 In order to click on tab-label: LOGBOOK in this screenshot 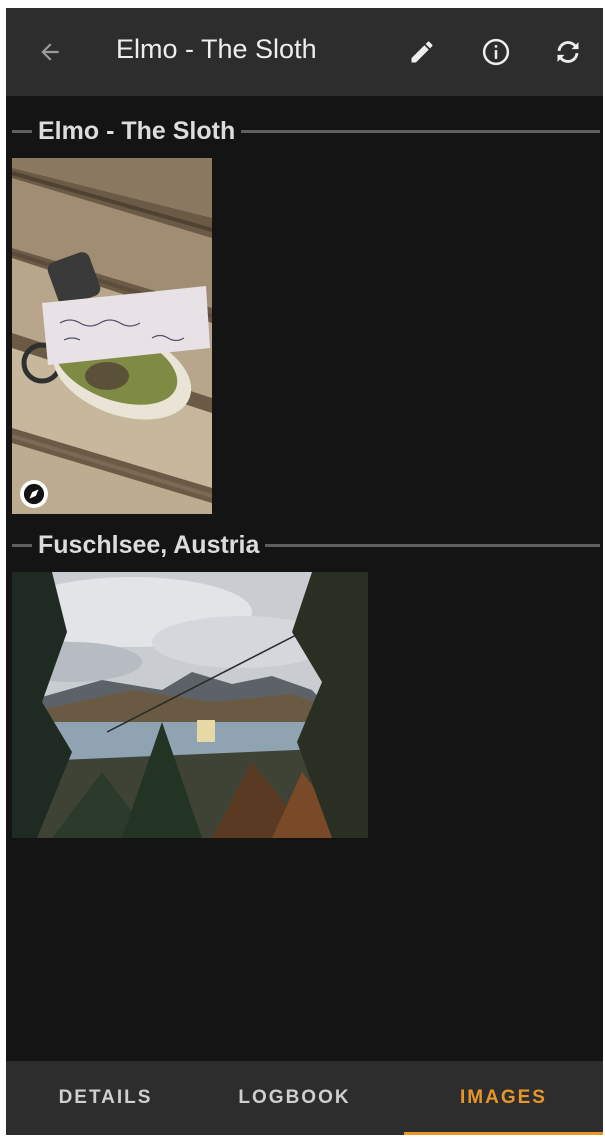, I will do `click(294, 1097)`.